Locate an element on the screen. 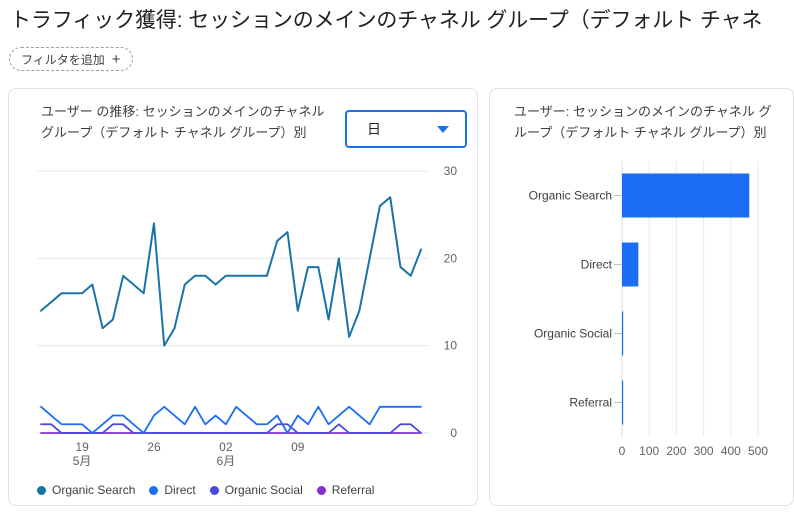 This screenshot has width=794, height=513. add-filter-label: フィルタを追加 is located at coordinates (63, 59).